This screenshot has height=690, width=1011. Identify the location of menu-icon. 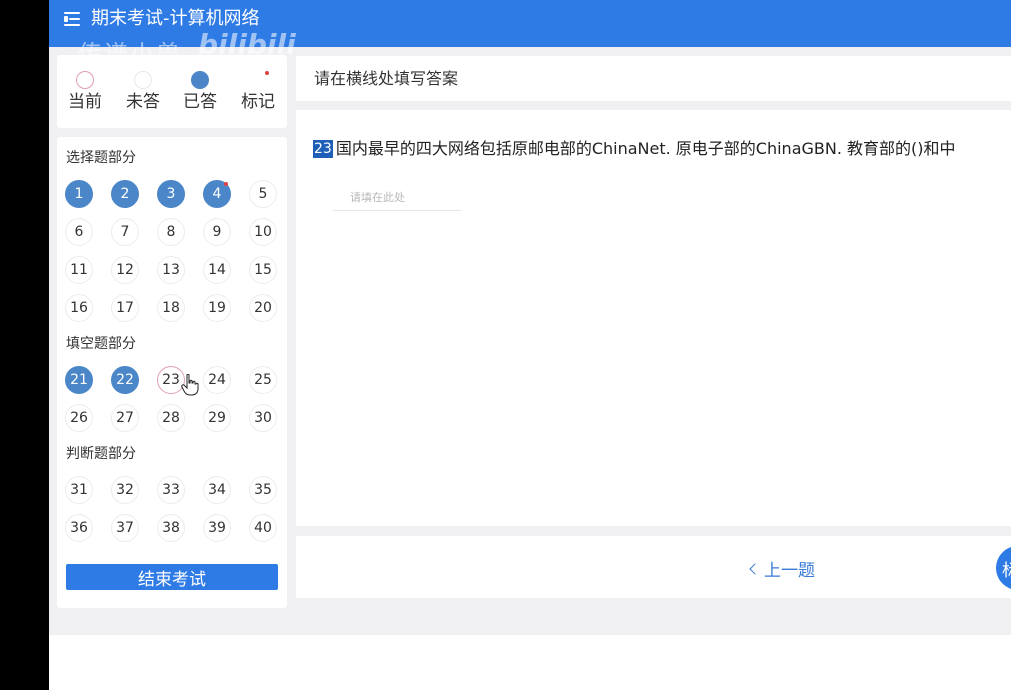
(72, 19).